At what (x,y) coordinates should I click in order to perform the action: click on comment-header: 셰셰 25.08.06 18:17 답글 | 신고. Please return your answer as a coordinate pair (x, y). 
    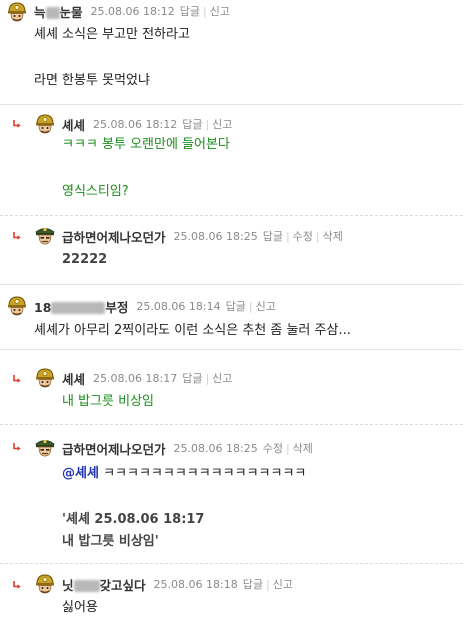
    Looking at the image, I should click on (147, 378).